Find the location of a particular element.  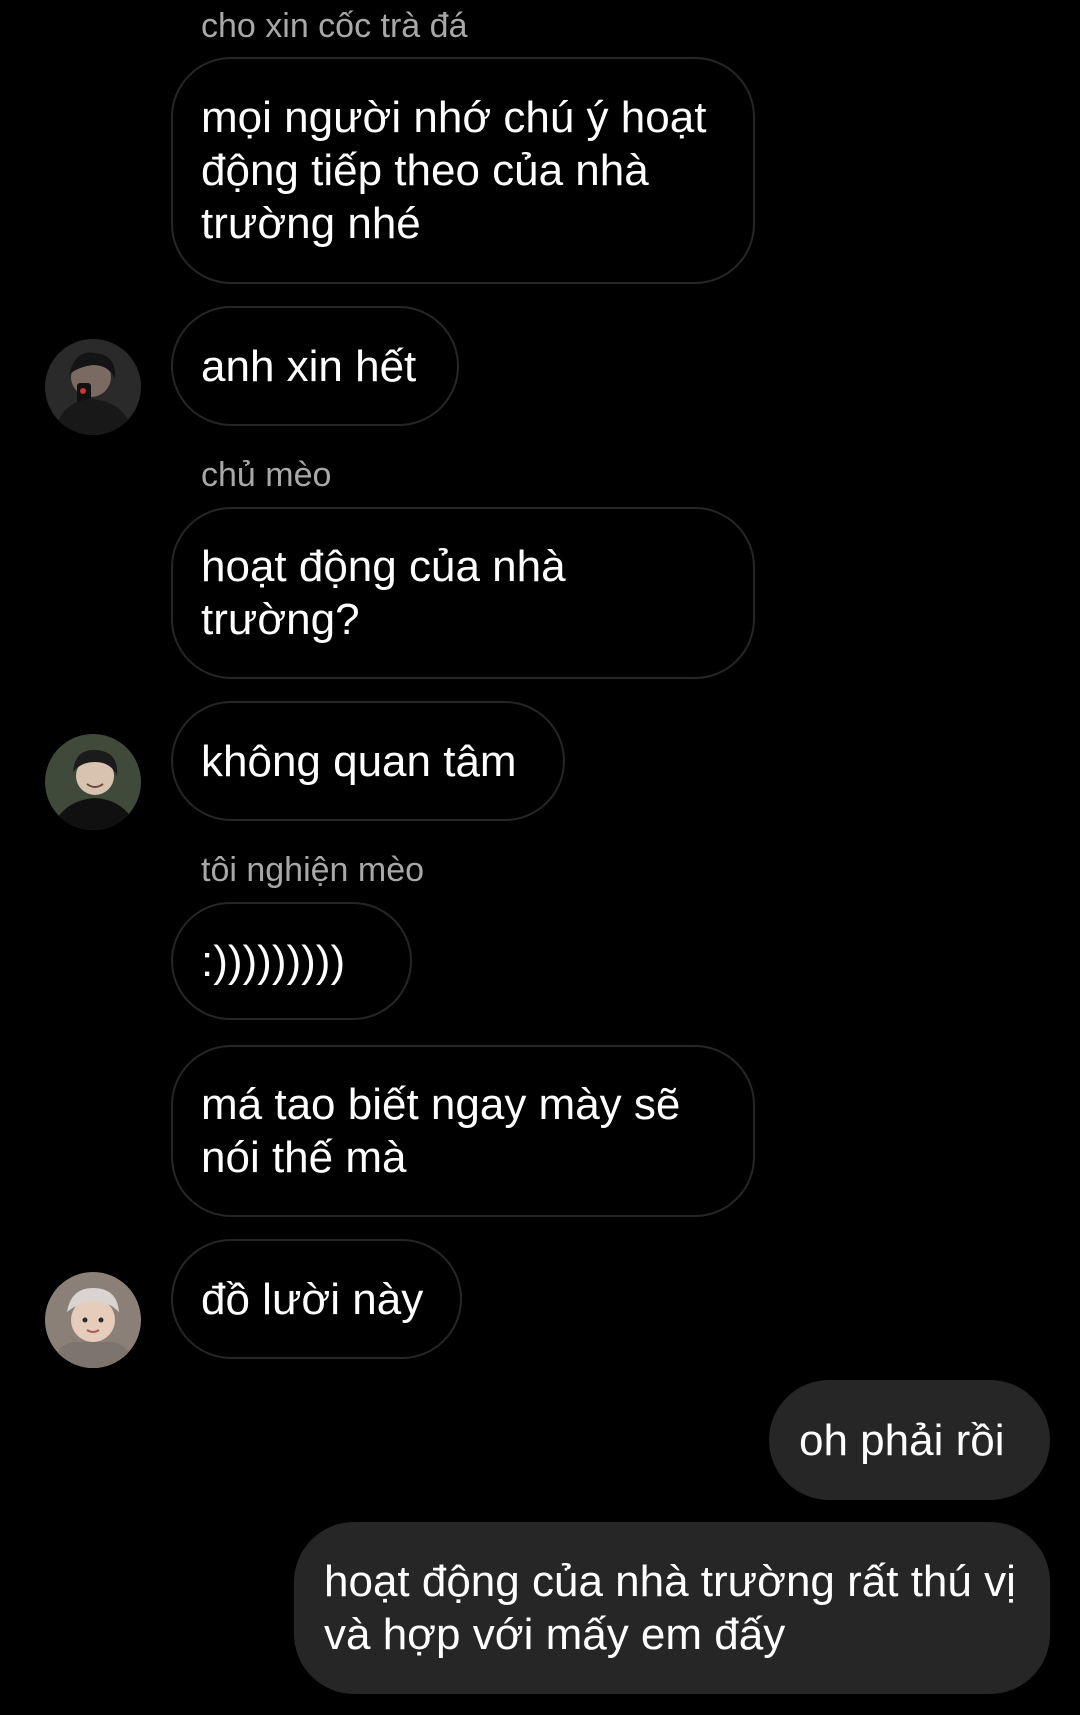

message-bubble: không quan tâm is located at coordinates (368, 761).